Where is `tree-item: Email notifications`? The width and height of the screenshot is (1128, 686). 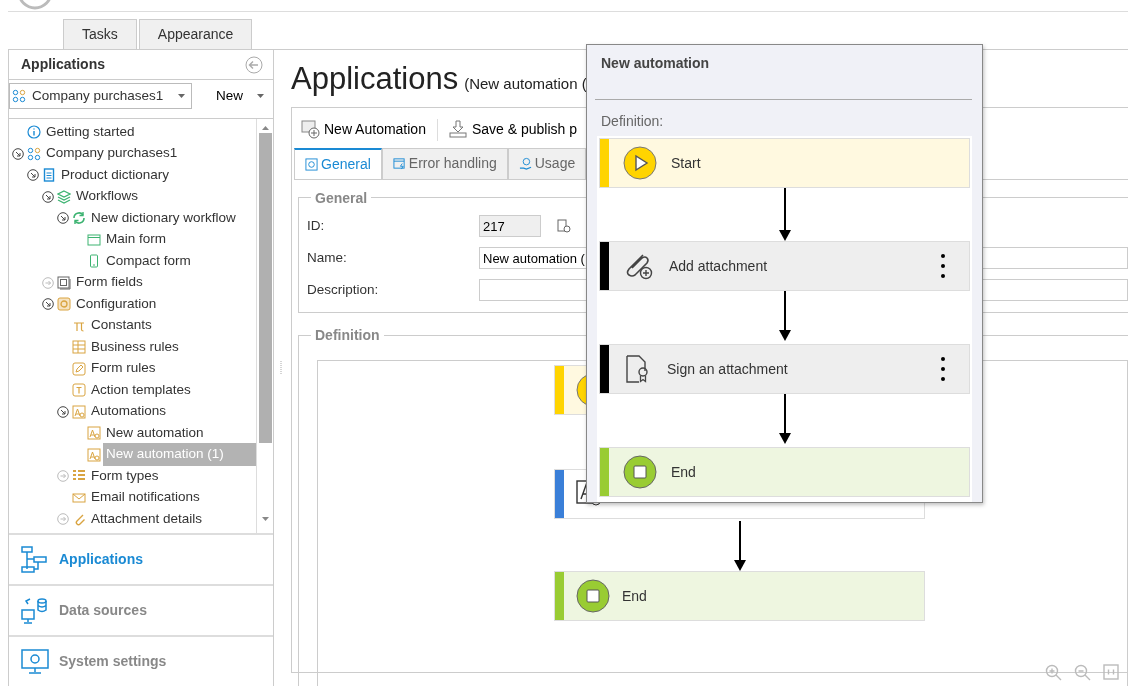 tree-item: Email notifications is located at coordinates (145, 497).